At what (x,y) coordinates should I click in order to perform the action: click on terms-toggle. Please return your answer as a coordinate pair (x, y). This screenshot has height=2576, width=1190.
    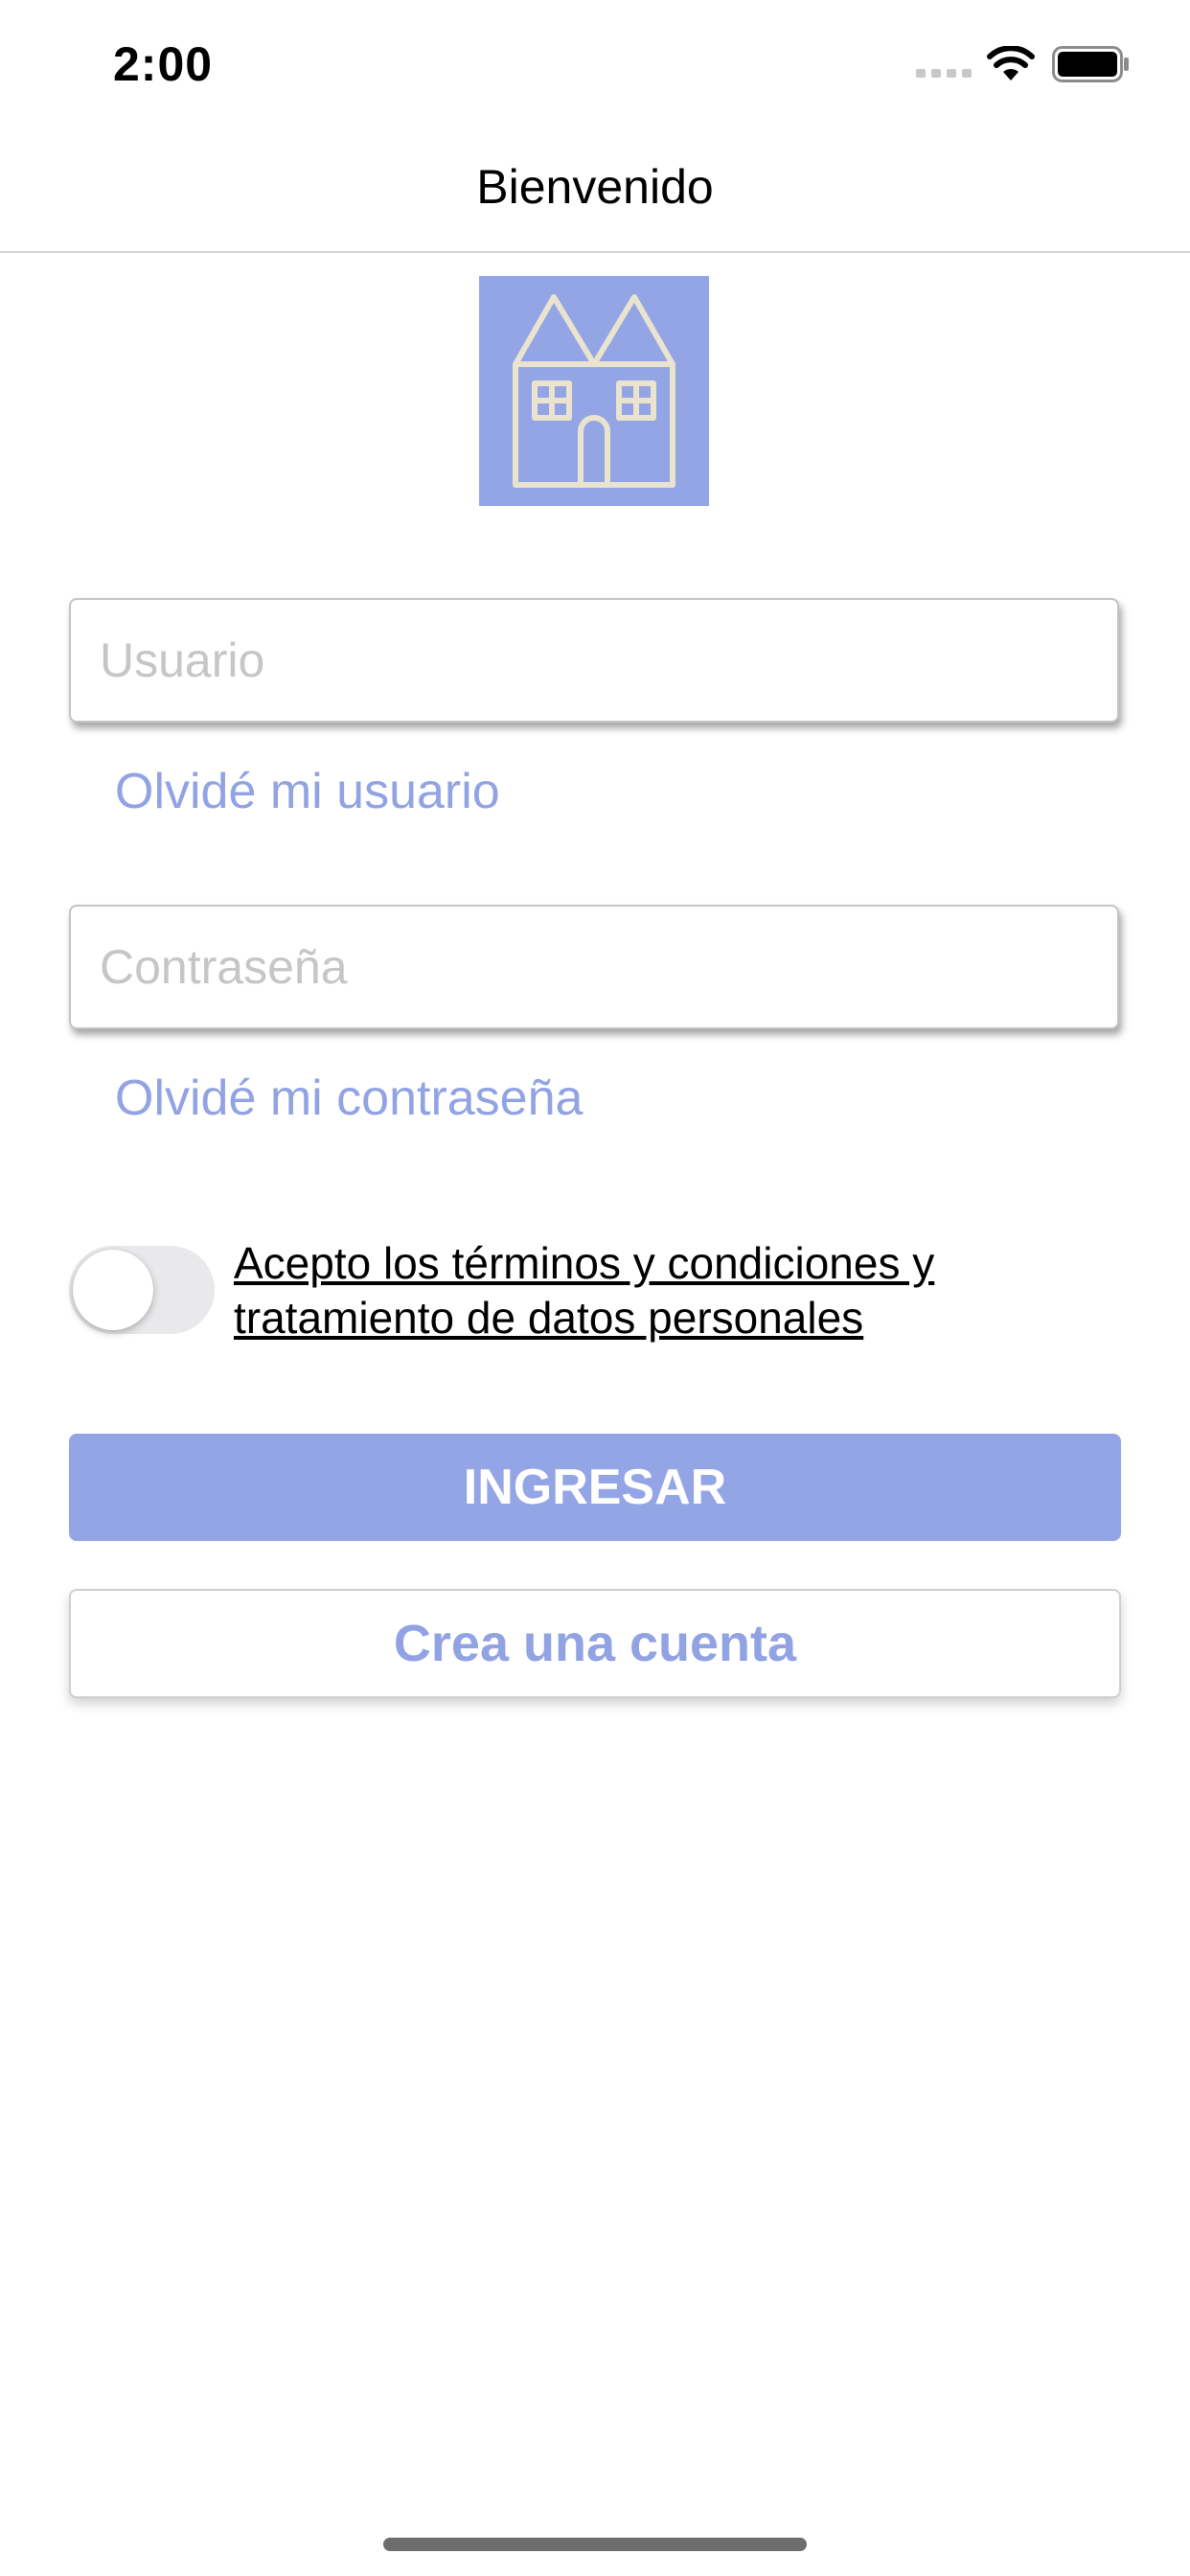
    Looking at the image, I should click on (142, 1290).